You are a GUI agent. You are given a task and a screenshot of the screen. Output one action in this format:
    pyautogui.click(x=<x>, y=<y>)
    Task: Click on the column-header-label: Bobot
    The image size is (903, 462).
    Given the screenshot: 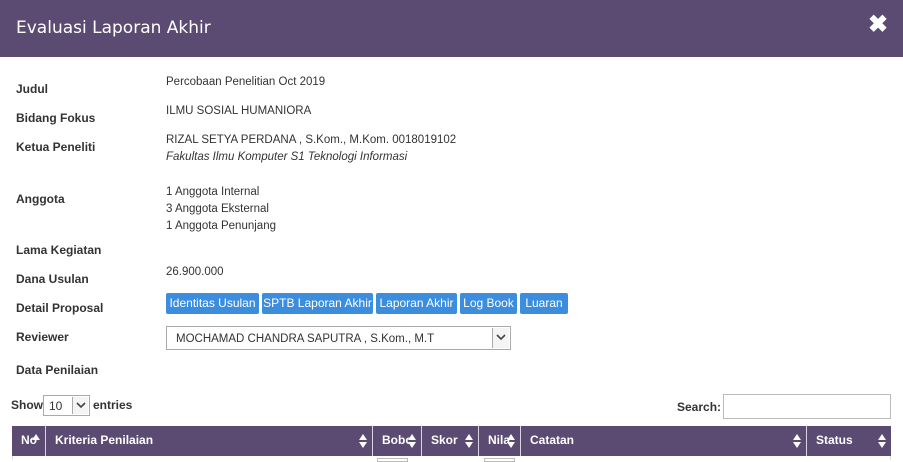 What is the action you would take?
    pyautogui.click(x=396, y=440)
    